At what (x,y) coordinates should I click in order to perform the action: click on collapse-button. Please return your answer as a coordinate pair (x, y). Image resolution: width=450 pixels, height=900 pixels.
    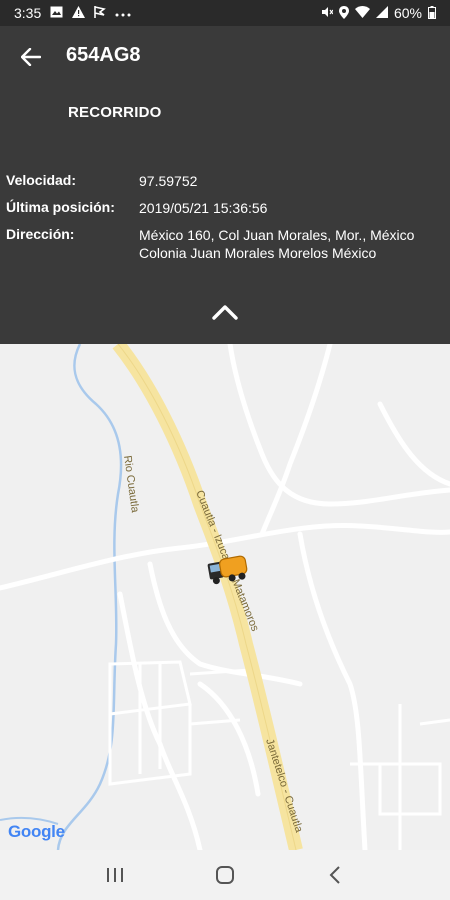
    Looking at the image, I should click on (225, 312).